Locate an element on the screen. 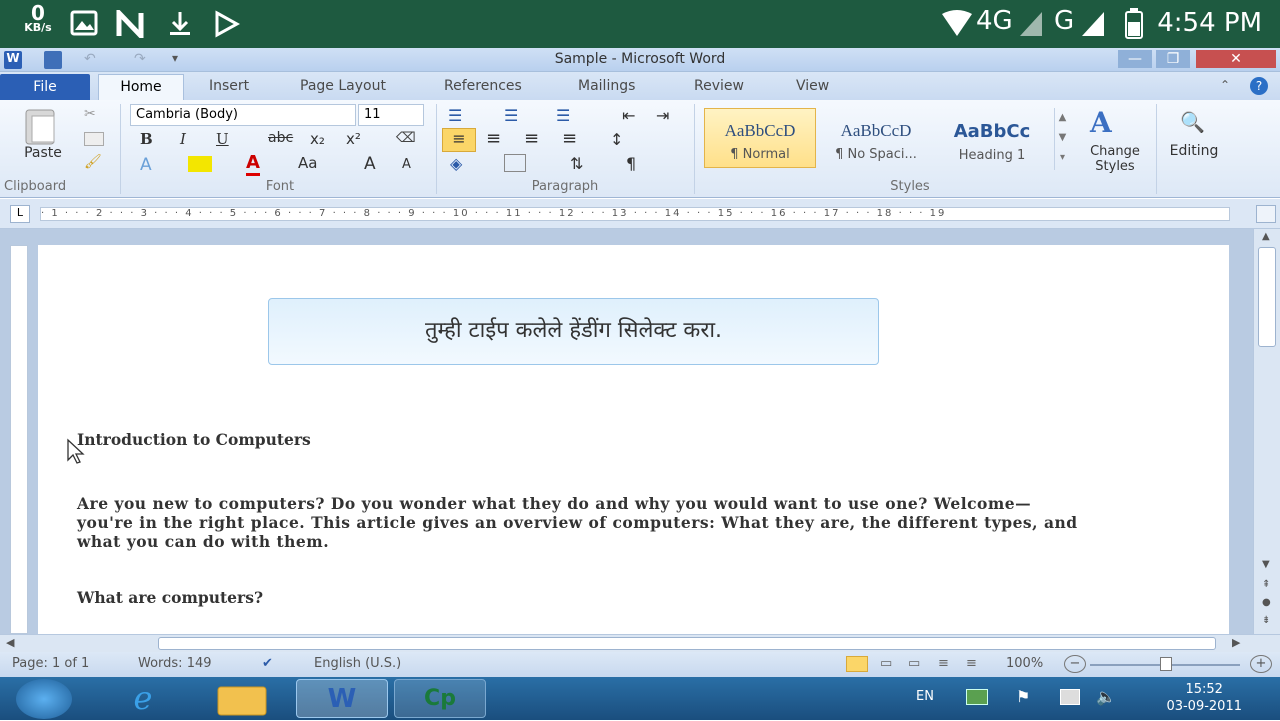 The height and width of the screenshot is (721, 1280). tab-review: Review is located at coordinates (719, 86).